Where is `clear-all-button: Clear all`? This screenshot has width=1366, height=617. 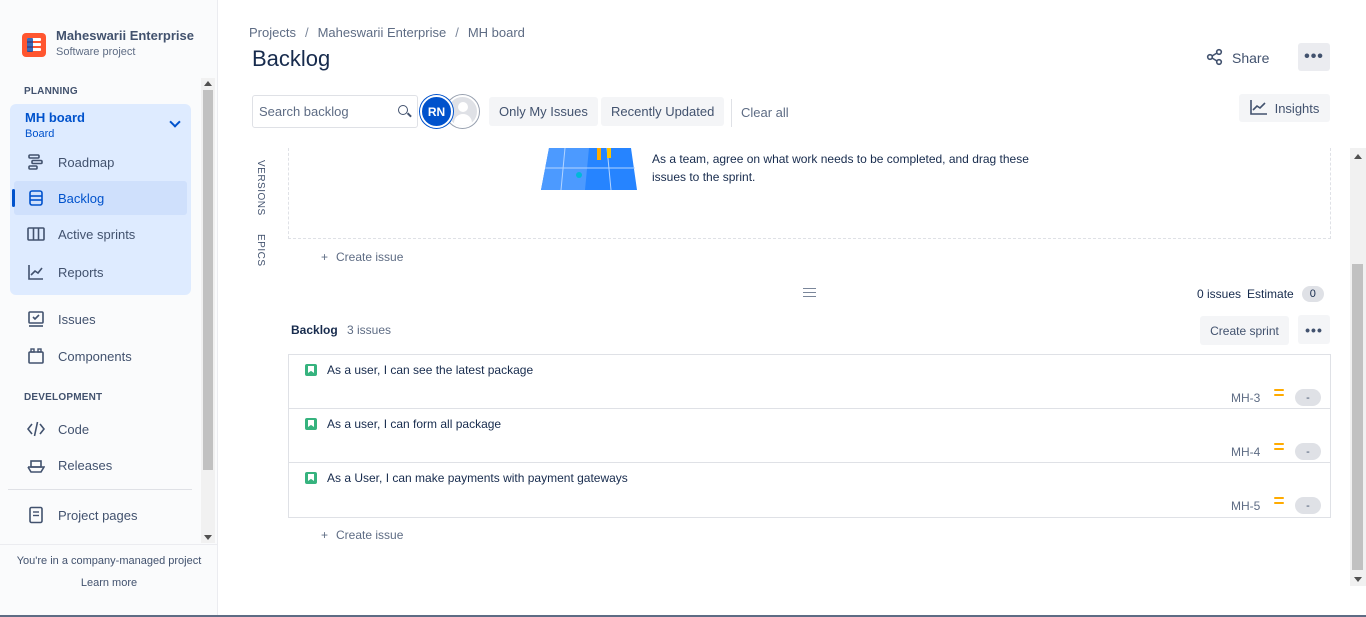 clear-all-button: Clear all is located at coordinates (765, 112).